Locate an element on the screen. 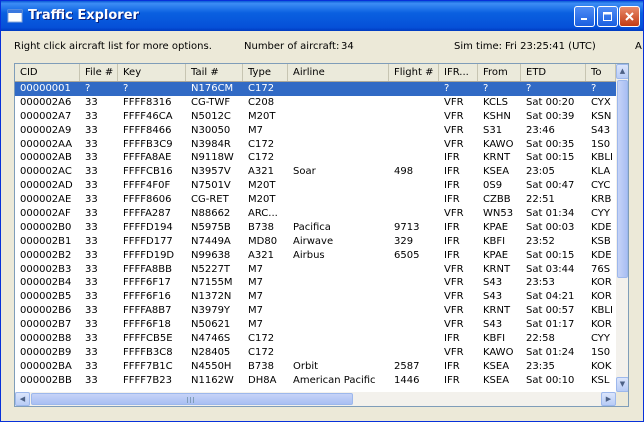 This screenshot has height=422, width=644. table-row: 00000001?? N176CM C172???? is located at coordinates (315, 89).